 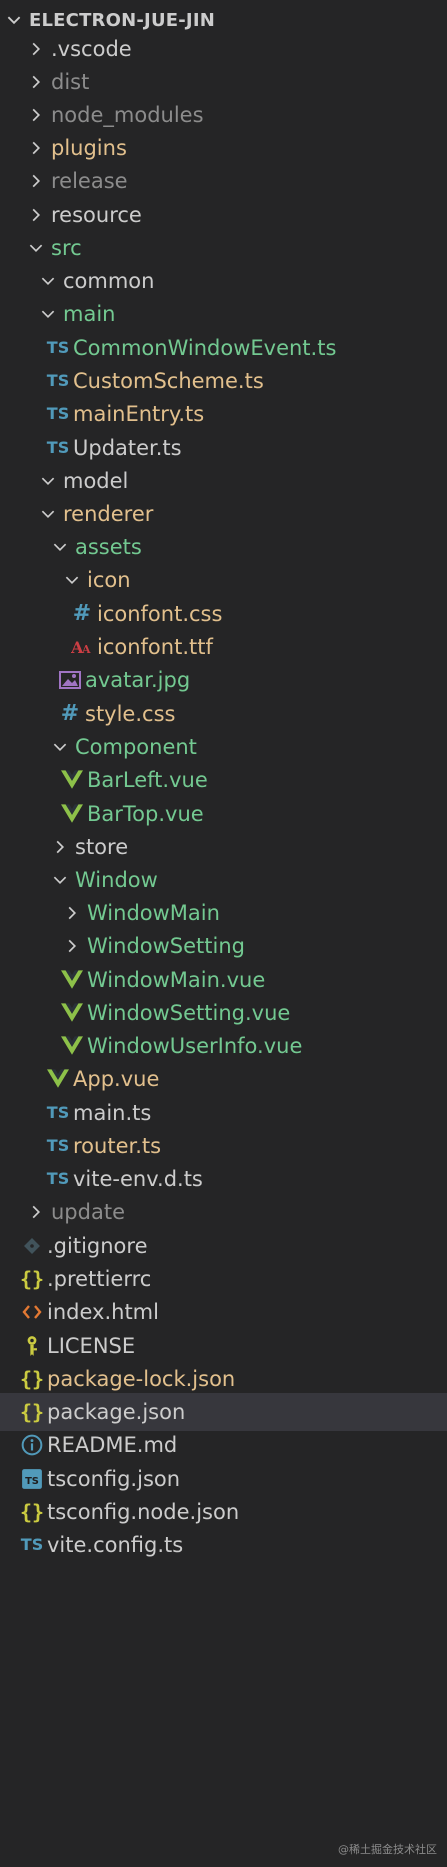 What do you see at coordinates (223, 1312) in the screenshot?
I see `tree-item-index-html: index.html` at bounding box center [223, 1312].